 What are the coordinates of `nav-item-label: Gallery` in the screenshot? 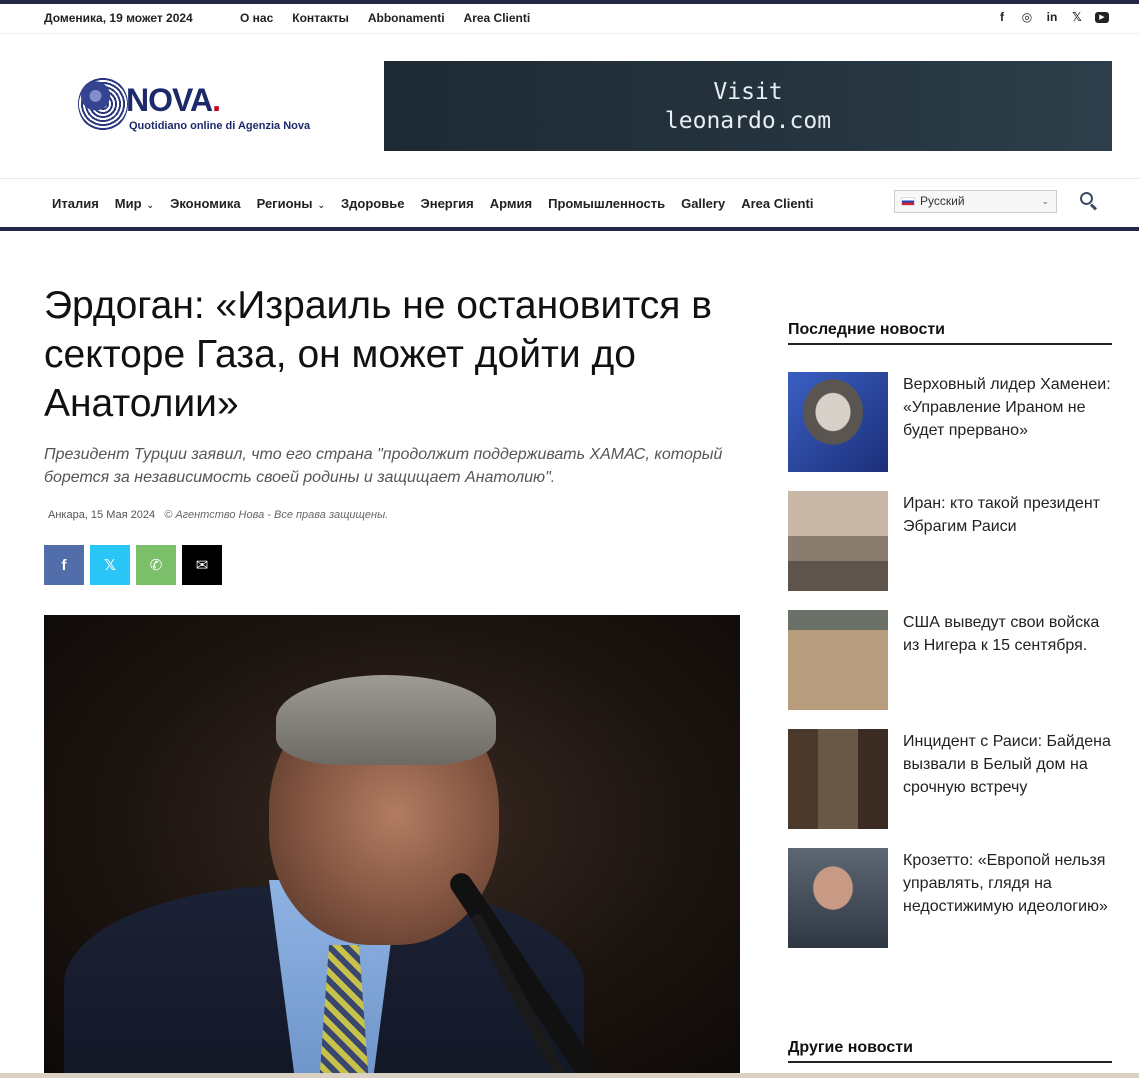 It's located at (703, 203).